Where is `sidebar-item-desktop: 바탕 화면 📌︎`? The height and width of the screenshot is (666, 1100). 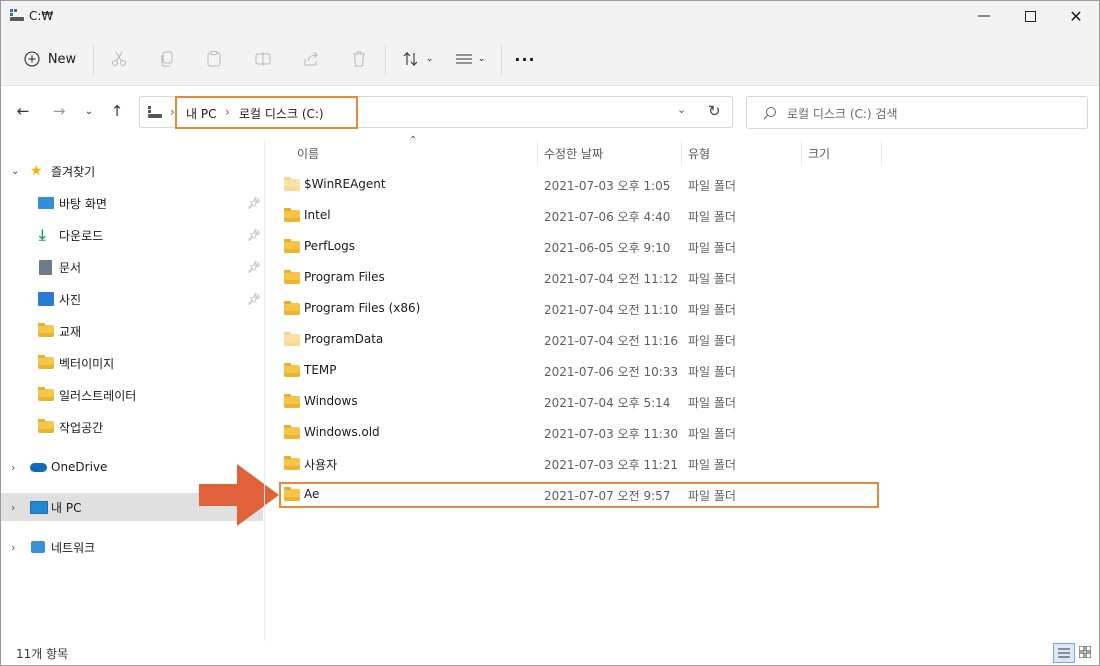 sidebar-item-desktop: 바탕 화면 📌︎ is located at coordinates (132, 203).